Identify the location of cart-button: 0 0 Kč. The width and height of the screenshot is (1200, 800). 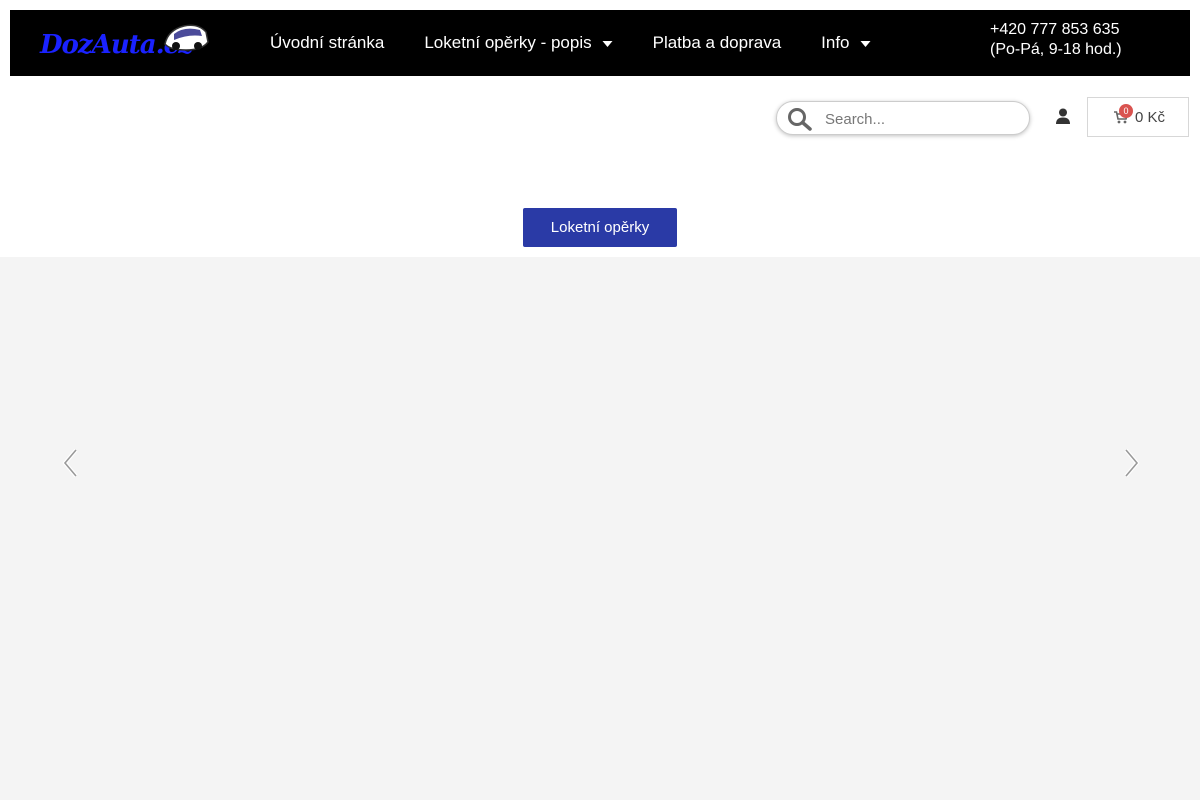
(1138, 117).